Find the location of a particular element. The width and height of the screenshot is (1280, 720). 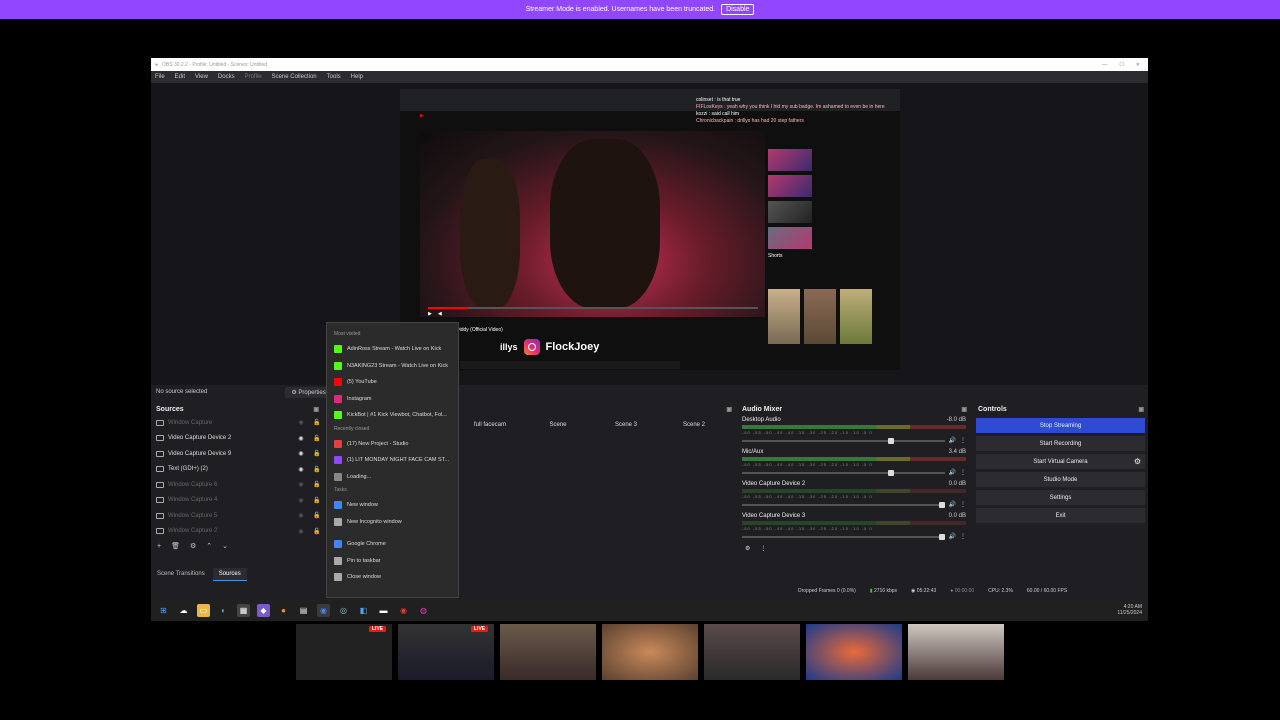

menu-profile: Profile is located at coordinates (253, 77).